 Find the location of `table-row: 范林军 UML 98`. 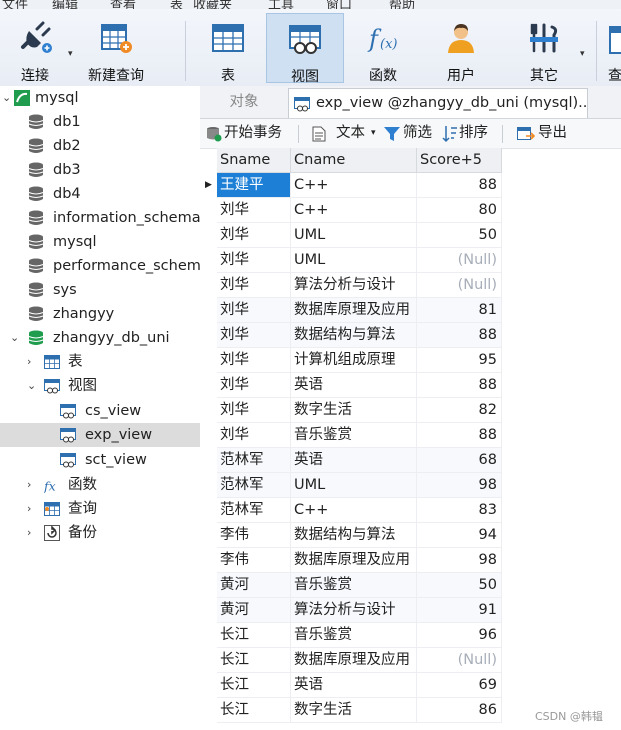

table-row: 范林军 UML 98 is located at coordinates (359, 485).